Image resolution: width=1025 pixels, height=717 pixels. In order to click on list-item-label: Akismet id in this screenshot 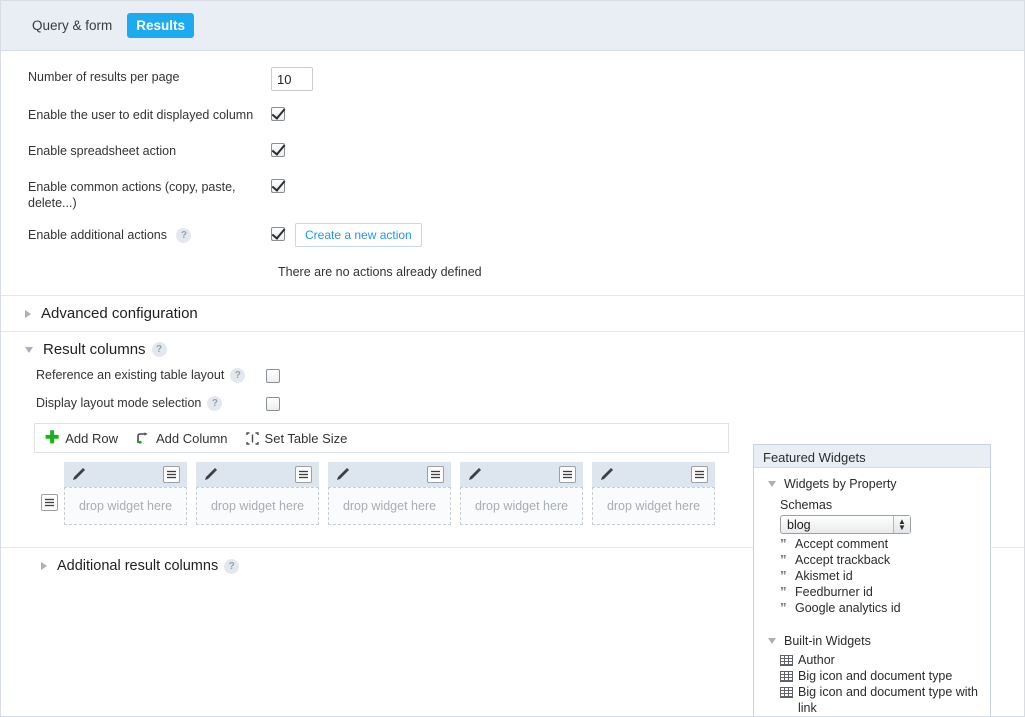, I will do `click(824, 576)`.